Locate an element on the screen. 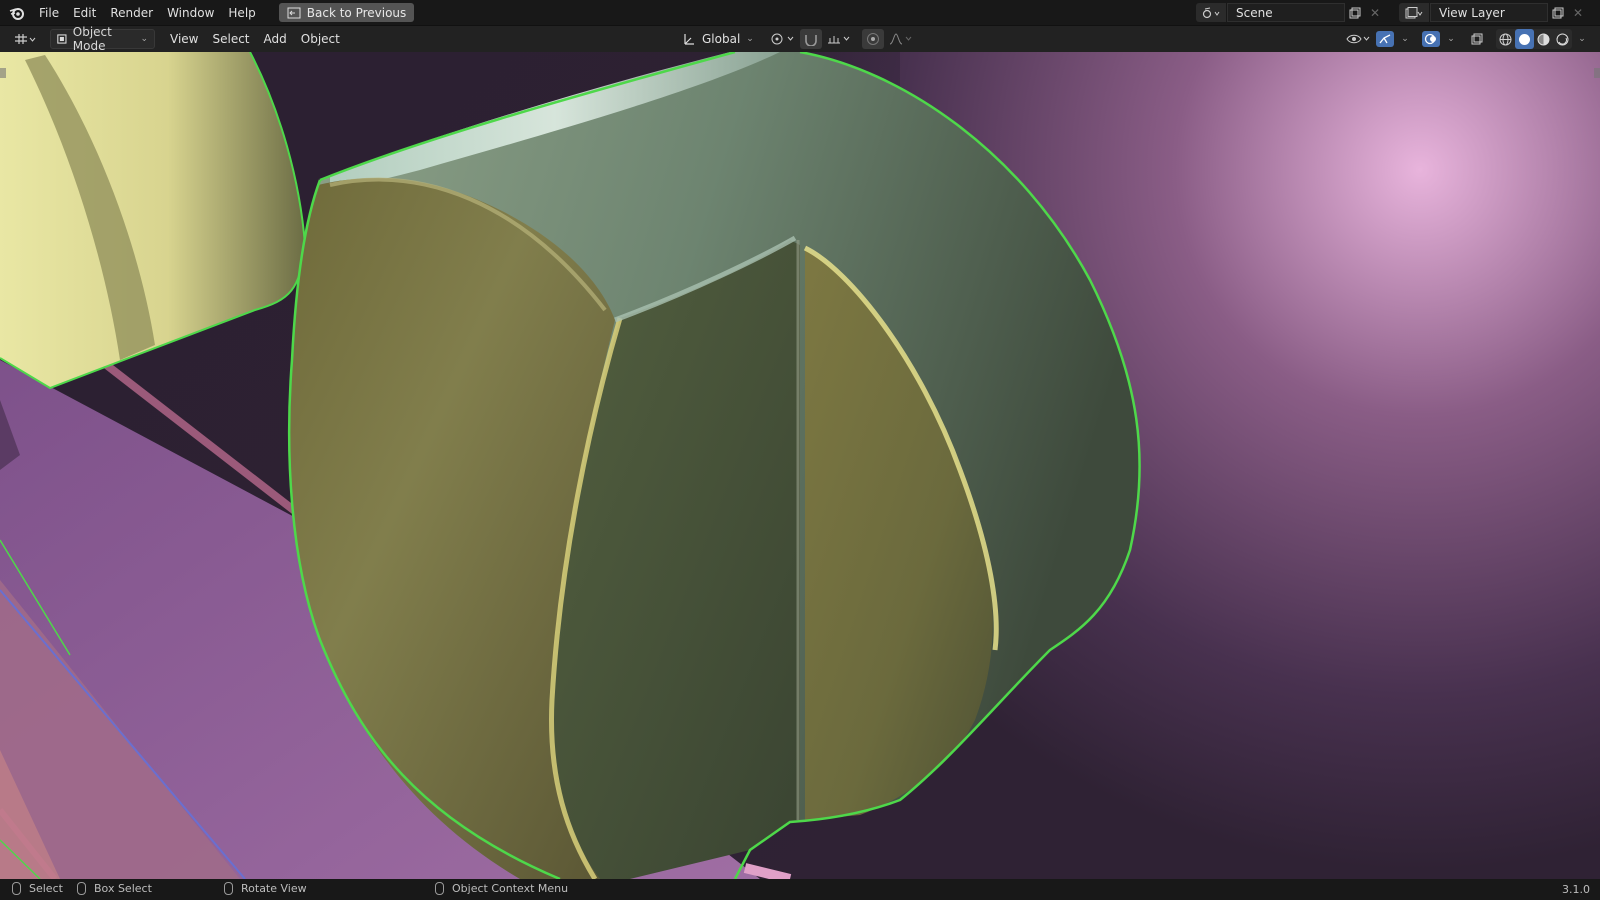  menu-select: Select is located at coordinates (230, 39).